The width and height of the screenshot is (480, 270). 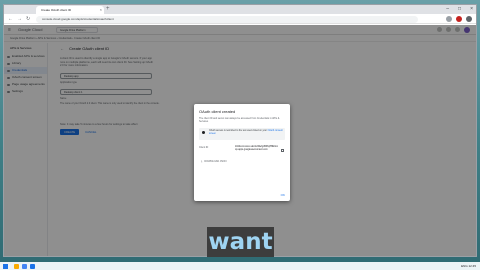 What do you see at coordinates (283, 195) in the screenshot?
I see `ok-button: OK` at bounding box center [283, 195].